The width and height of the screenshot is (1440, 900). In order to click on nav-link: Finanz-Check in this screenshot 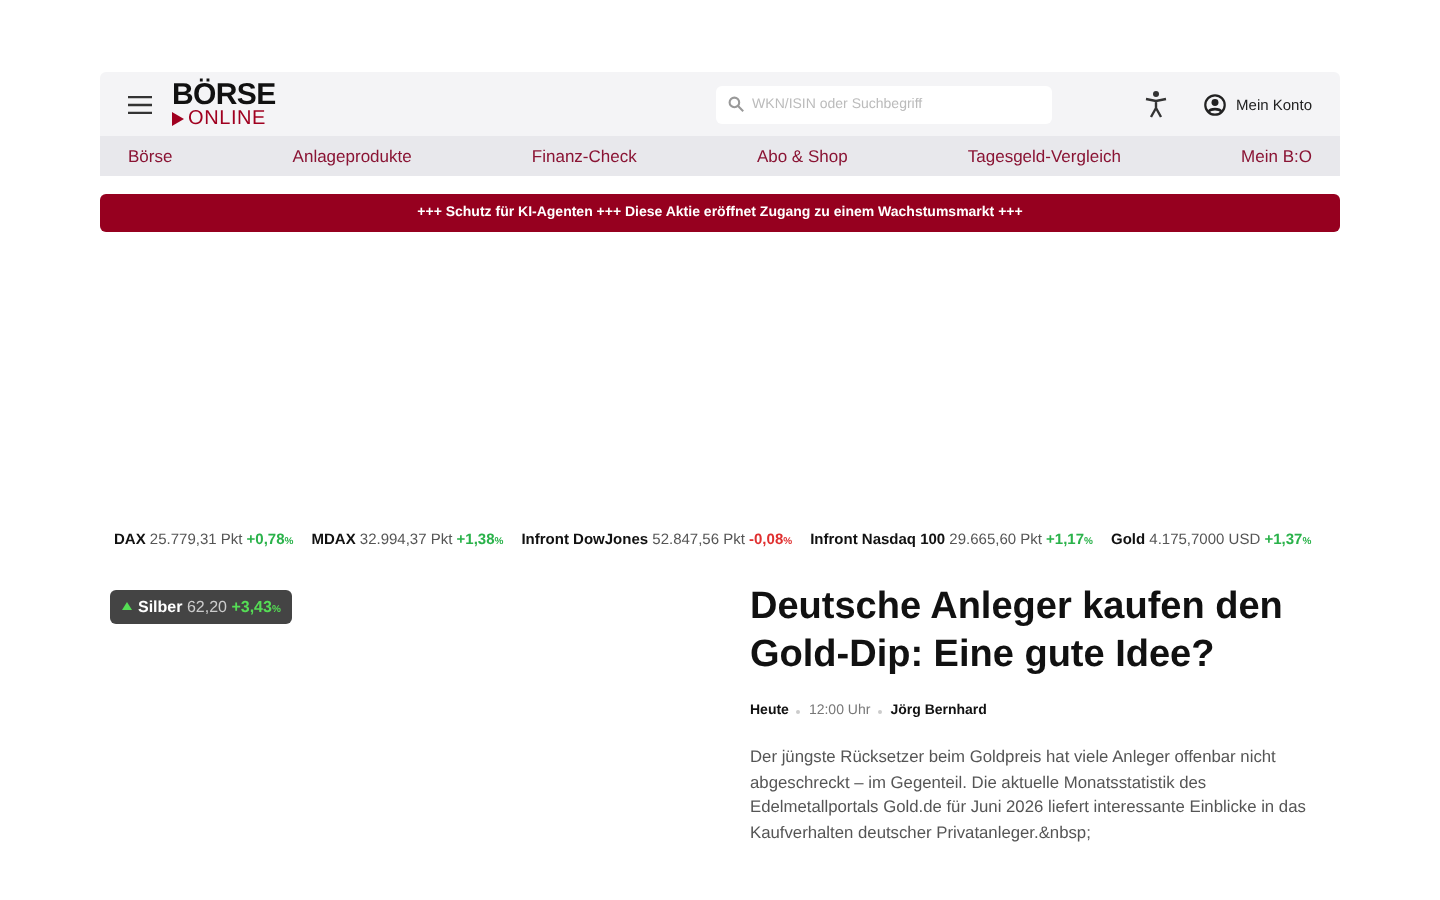, I will do `click(584, 156)`.